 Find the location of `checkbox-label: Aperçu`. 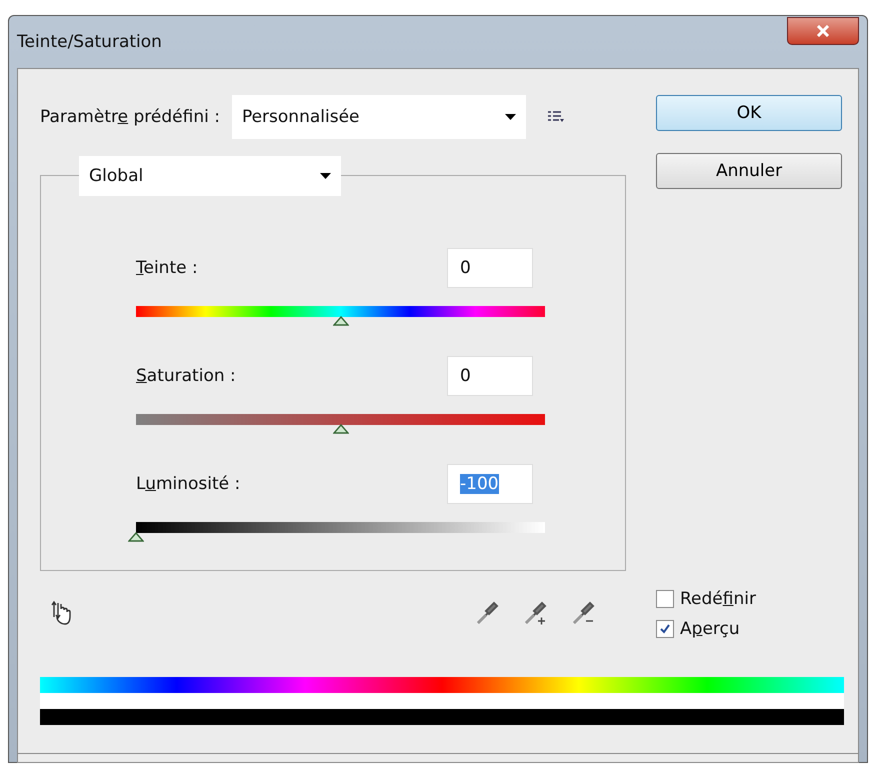

checkbox-label: Aperçu is located at coordinates (710, 629).